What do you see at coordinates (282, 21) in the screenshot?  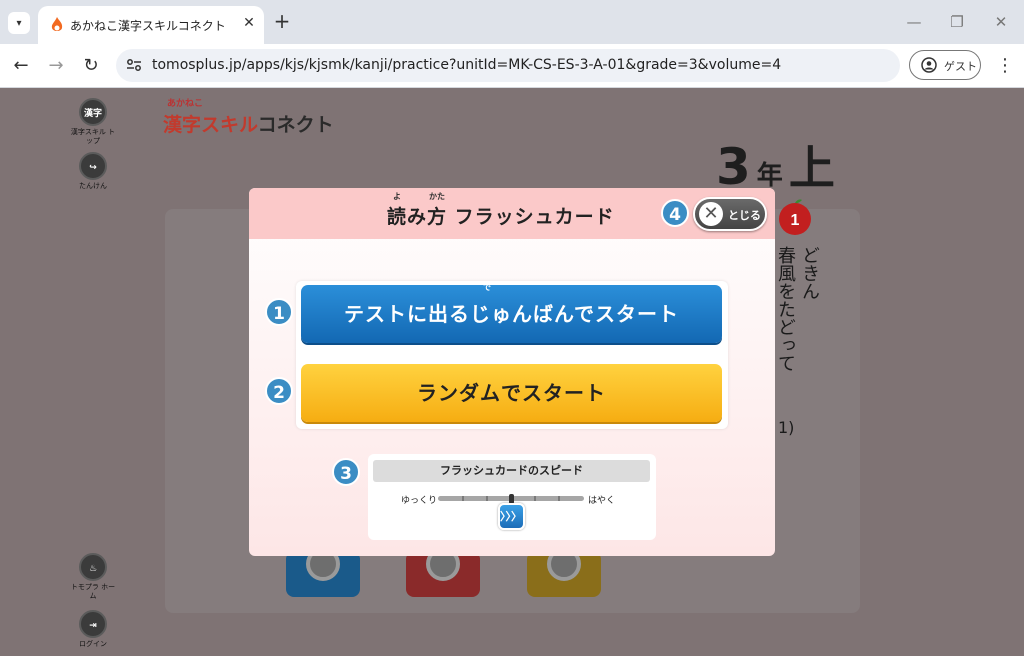 I see `new-tab-button: +` at bounding box center [282, 21].